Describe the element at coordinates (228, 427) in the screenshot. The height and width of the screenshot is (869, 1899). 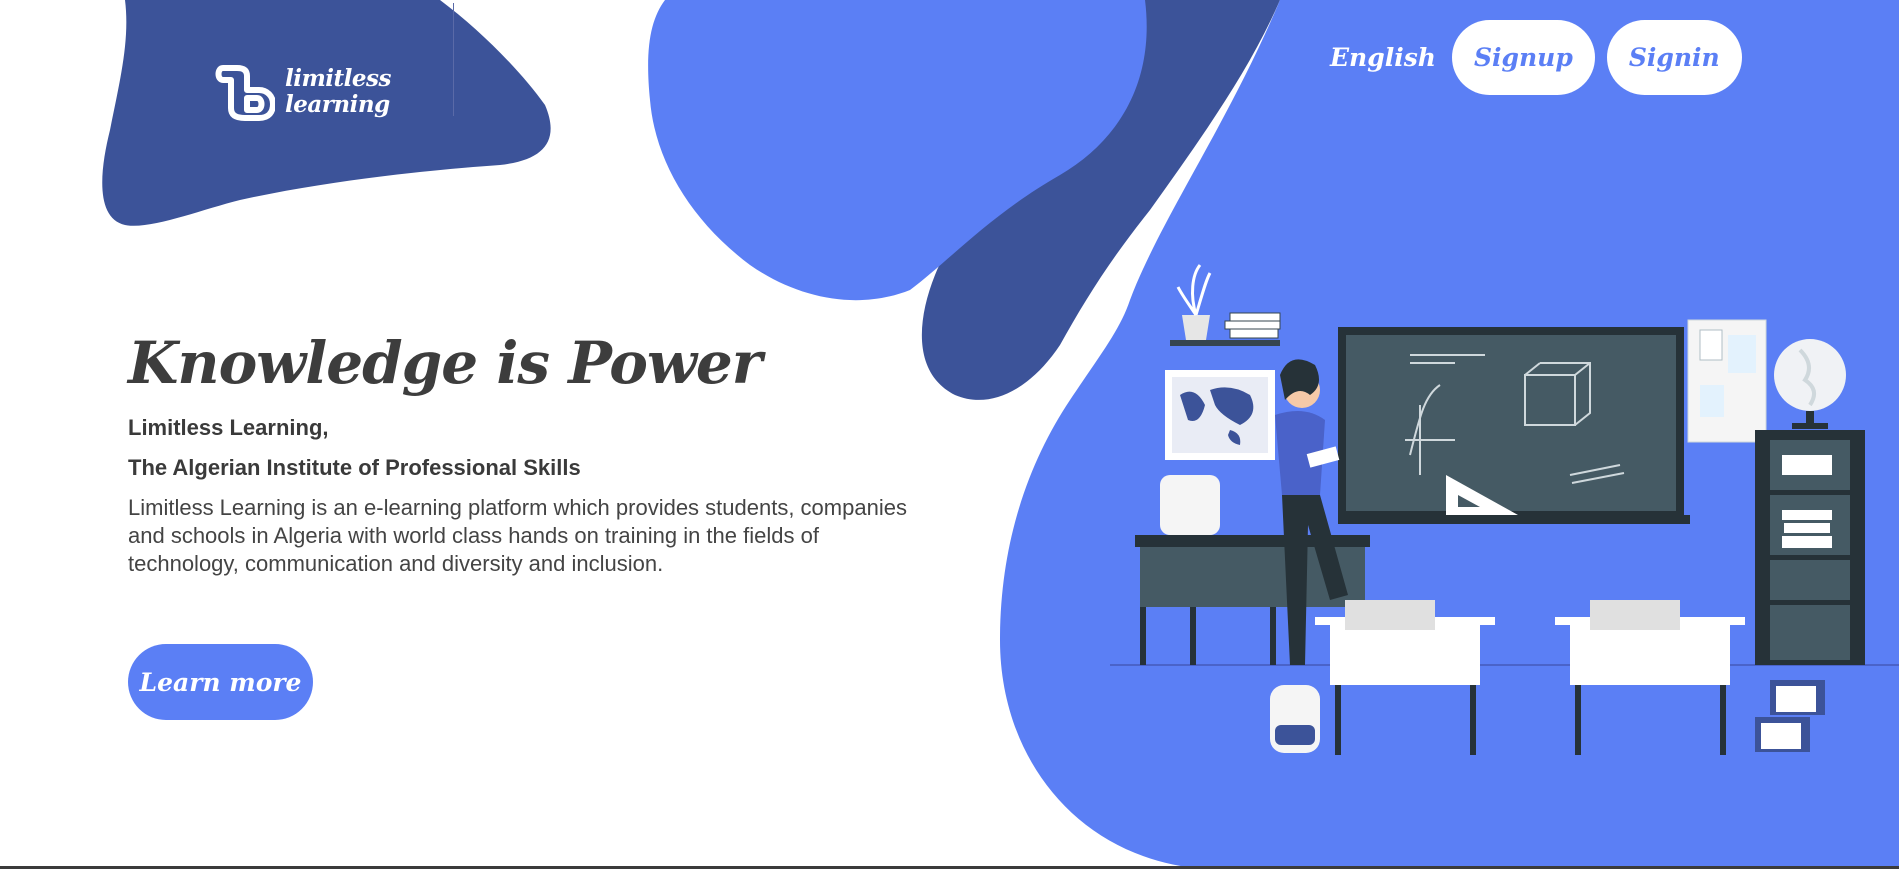
I see `hero-subtitle-line-1: Limitless Learning,` at that location.